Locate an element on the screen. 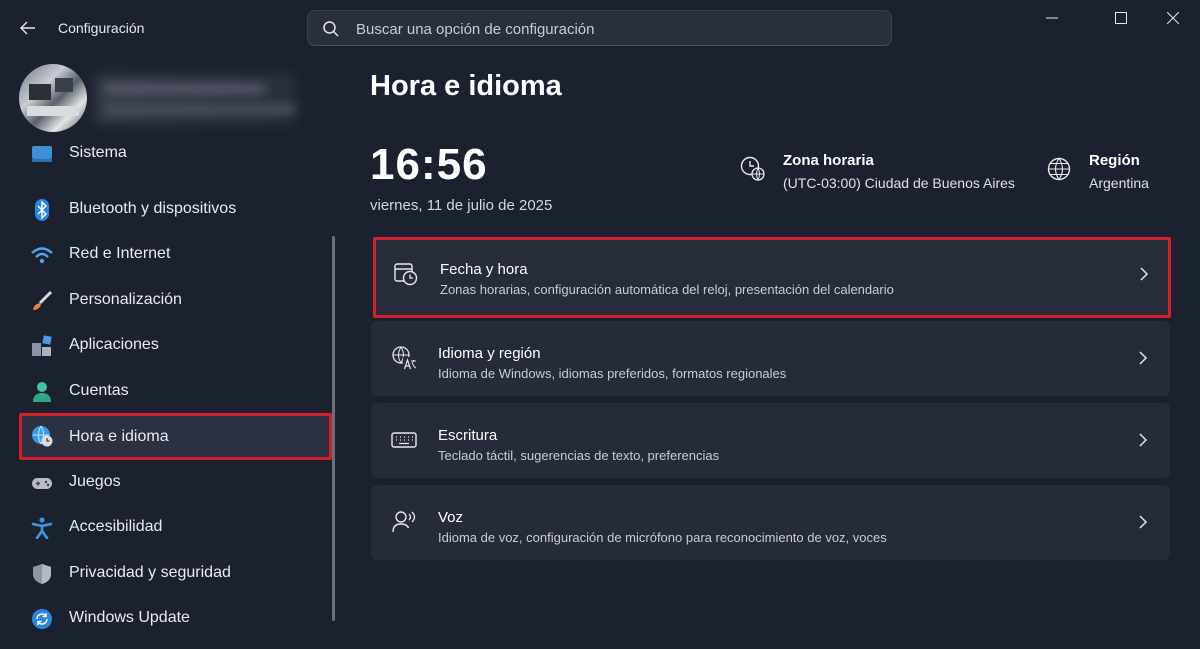 This screenshot has height=649, width=1200. search-box is located at coordinates (599, 28).